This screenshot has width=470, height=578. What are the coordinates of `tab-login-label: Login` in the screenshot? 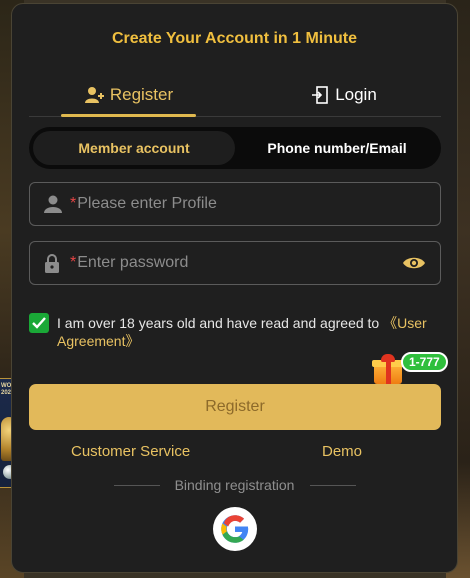 It's located at (356, 94).